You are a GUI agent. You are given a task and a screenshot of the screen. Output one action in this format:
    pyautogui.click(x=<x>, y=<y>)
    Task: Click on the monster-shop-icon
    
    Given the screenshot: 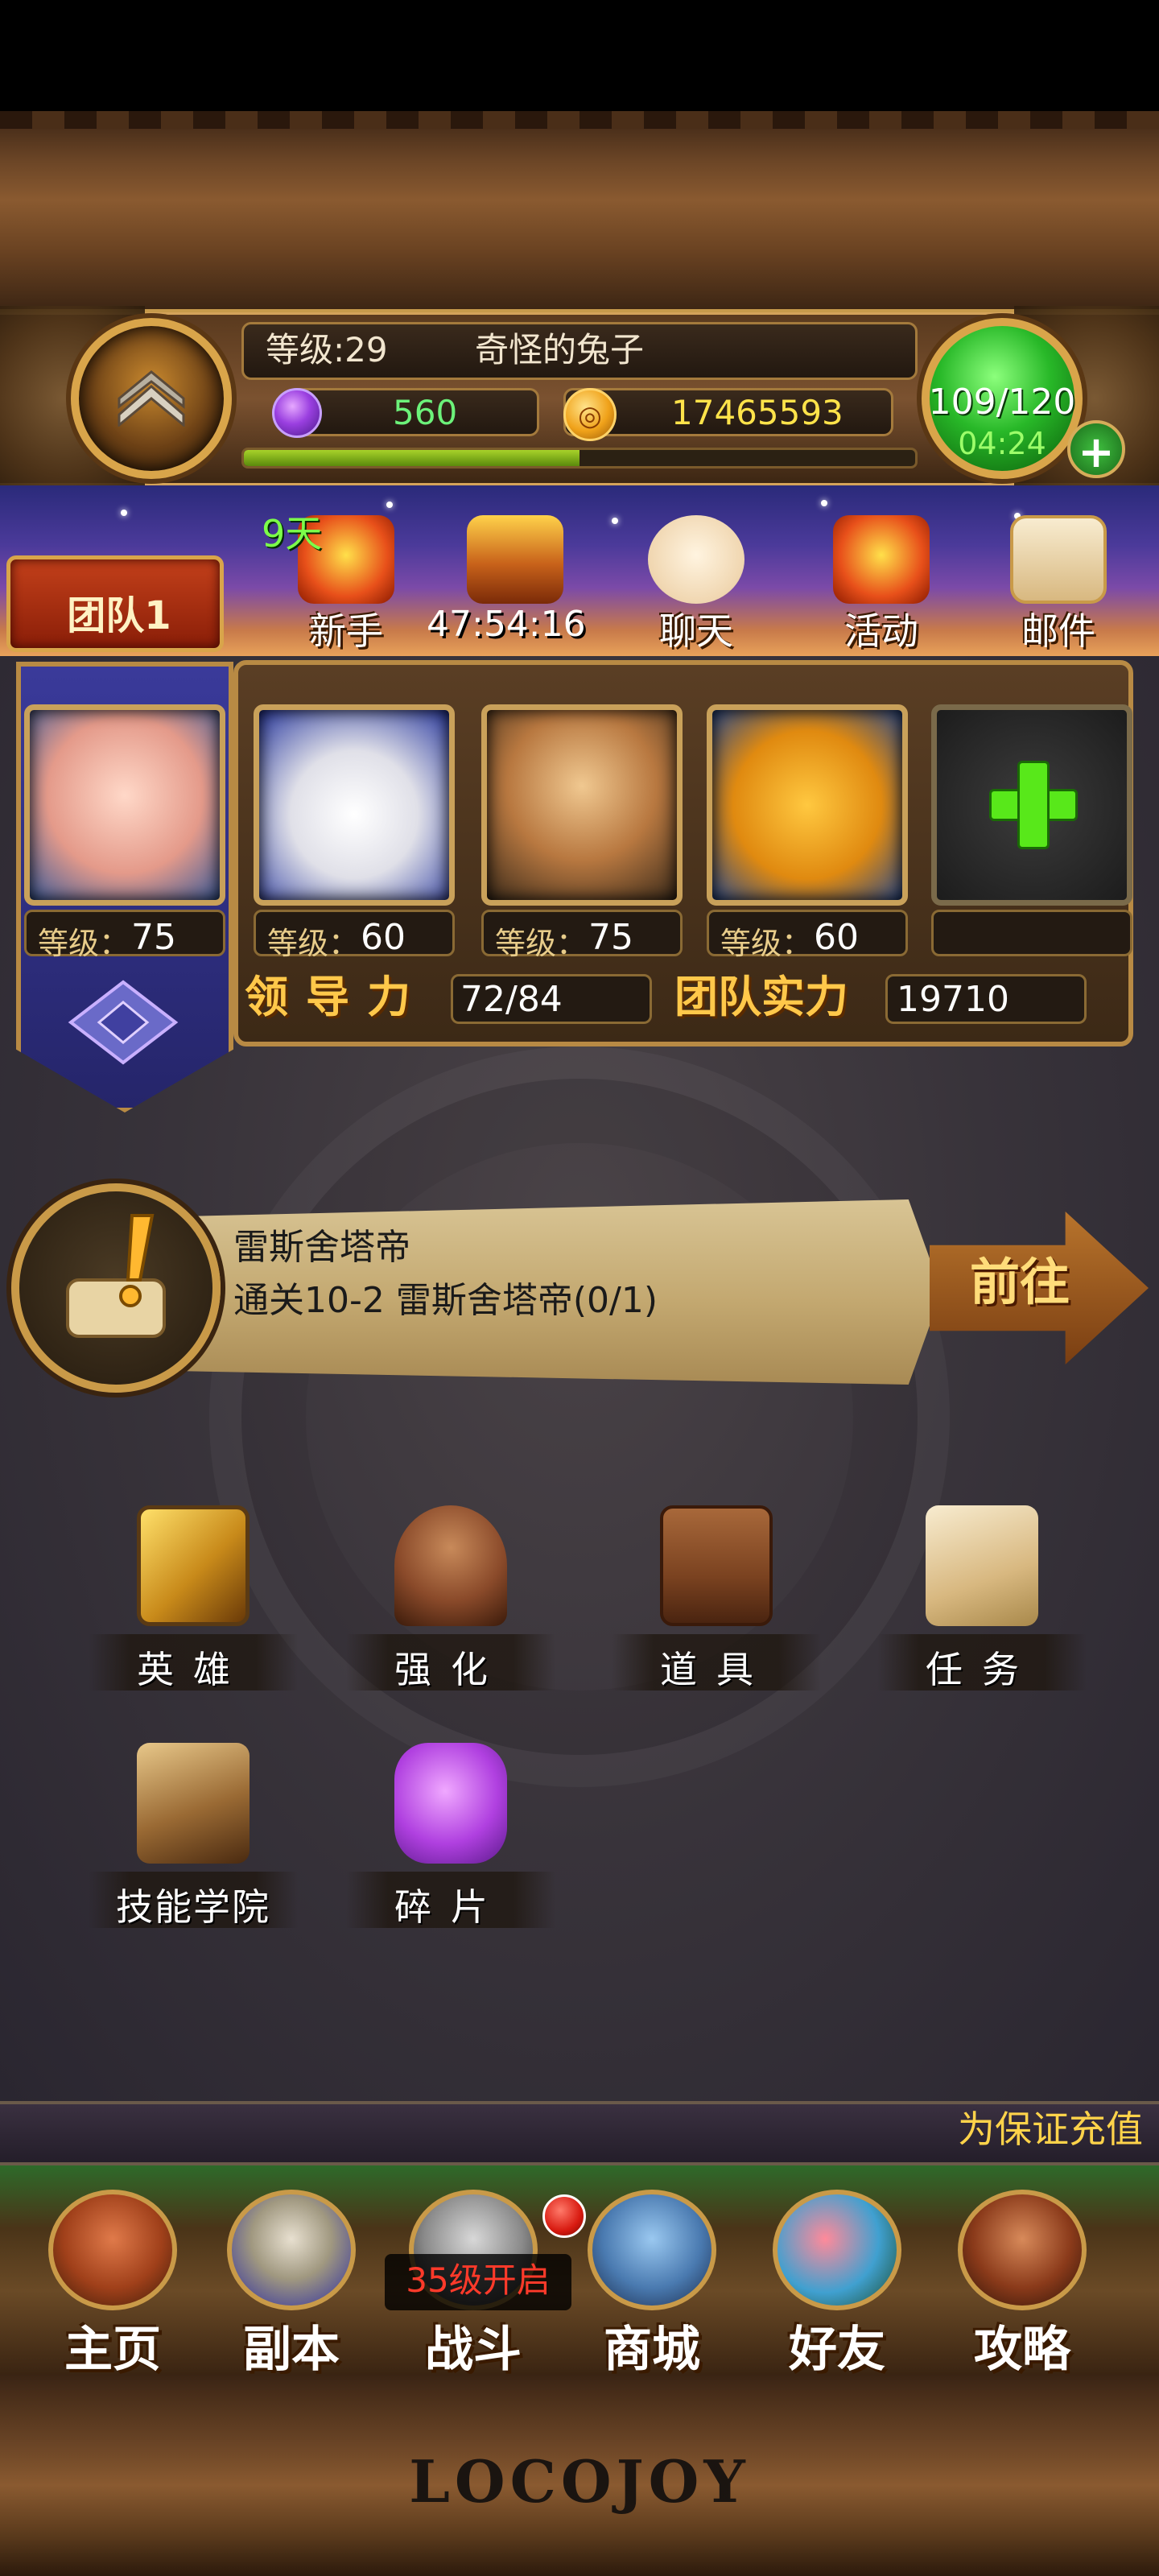 What is the action you would take?
    pyautogui.click(x=652, y=2250)
    